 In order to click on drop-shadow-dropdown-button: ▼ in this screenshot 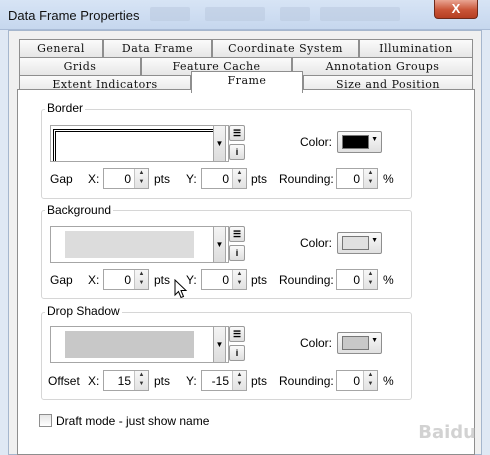, I will do `click(219, 344)`.